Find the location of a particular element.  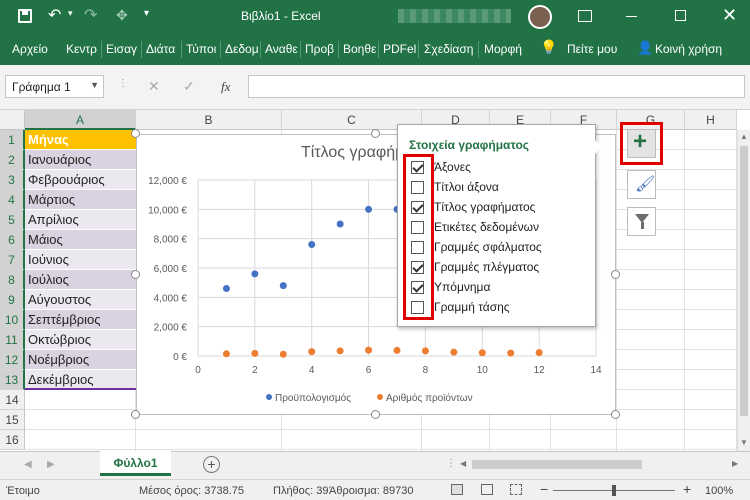

tab-pdfelement: PDFel is located at coordinates (399, 49).